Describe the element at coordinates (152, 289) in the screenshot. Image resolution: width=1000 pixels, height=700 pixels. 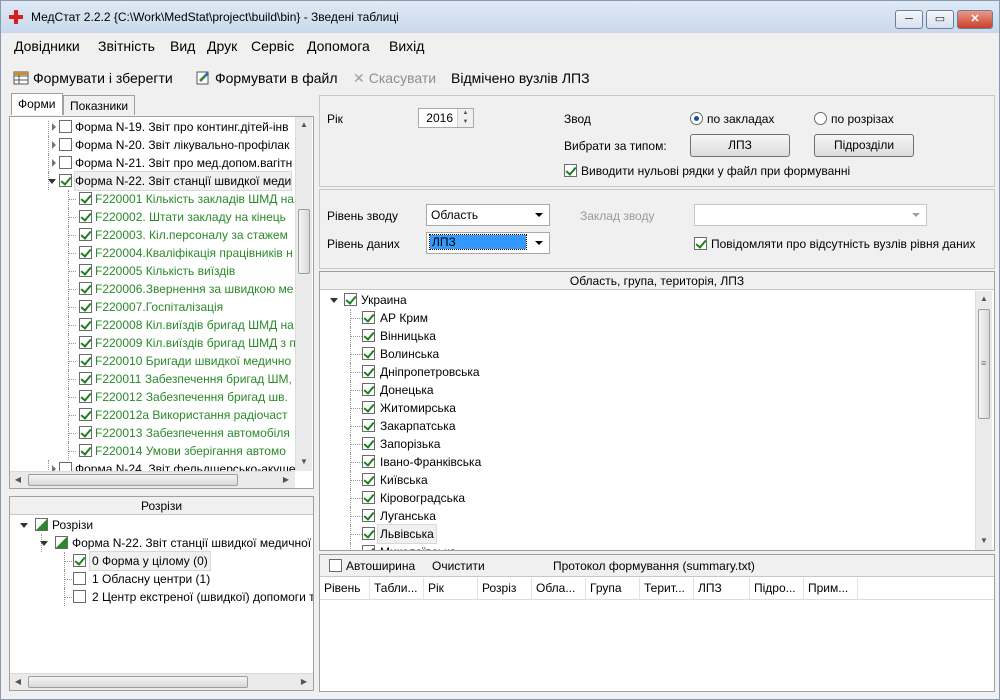
I see `tree-node-table: F220006.Звернення за швидкою ме` at that location.